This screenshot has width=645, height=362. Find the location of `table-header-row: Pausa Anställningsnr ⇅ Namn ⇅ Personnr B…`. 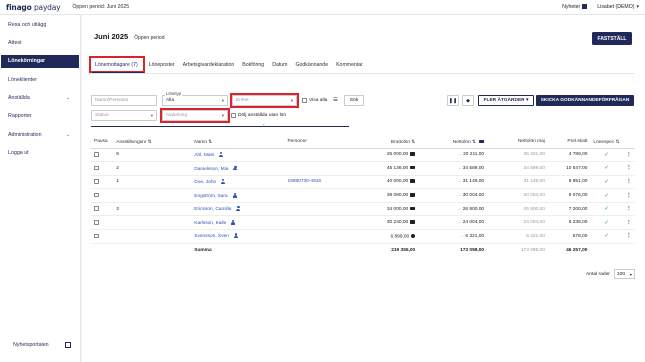

table-header-row: Pausa Anställningsnr ⇅ Namn ⇅ Personnr B… is located at coordinates (363, 142).